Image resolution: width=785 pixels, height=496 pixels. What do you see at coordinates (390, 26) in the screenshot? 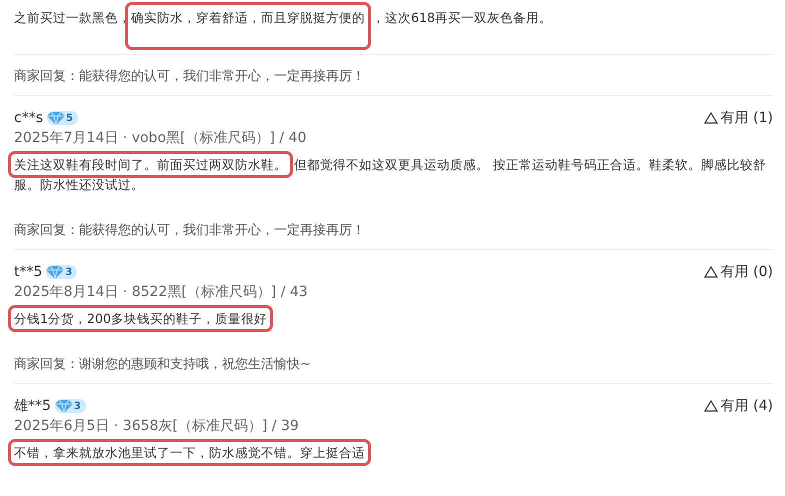
I see `review-text: 之前买过一款黑色，确实防水，穿着舒适，而且穿脱挺方便的 ，这次618再买一双灰色备用。` at bounding box center [390, 26].